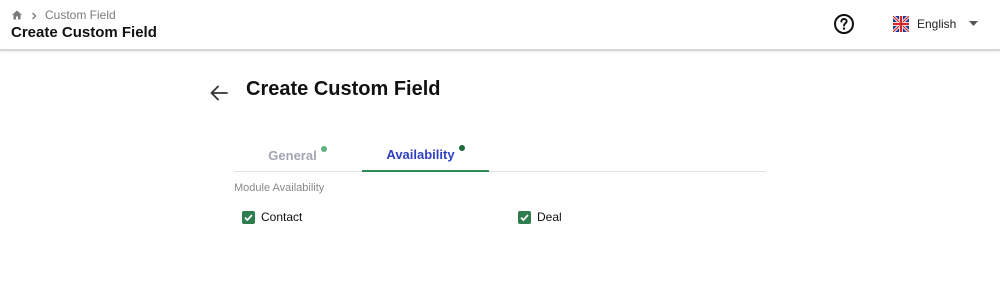  I want to click on deal-checkbox-row: Deal, so click(540, 217).